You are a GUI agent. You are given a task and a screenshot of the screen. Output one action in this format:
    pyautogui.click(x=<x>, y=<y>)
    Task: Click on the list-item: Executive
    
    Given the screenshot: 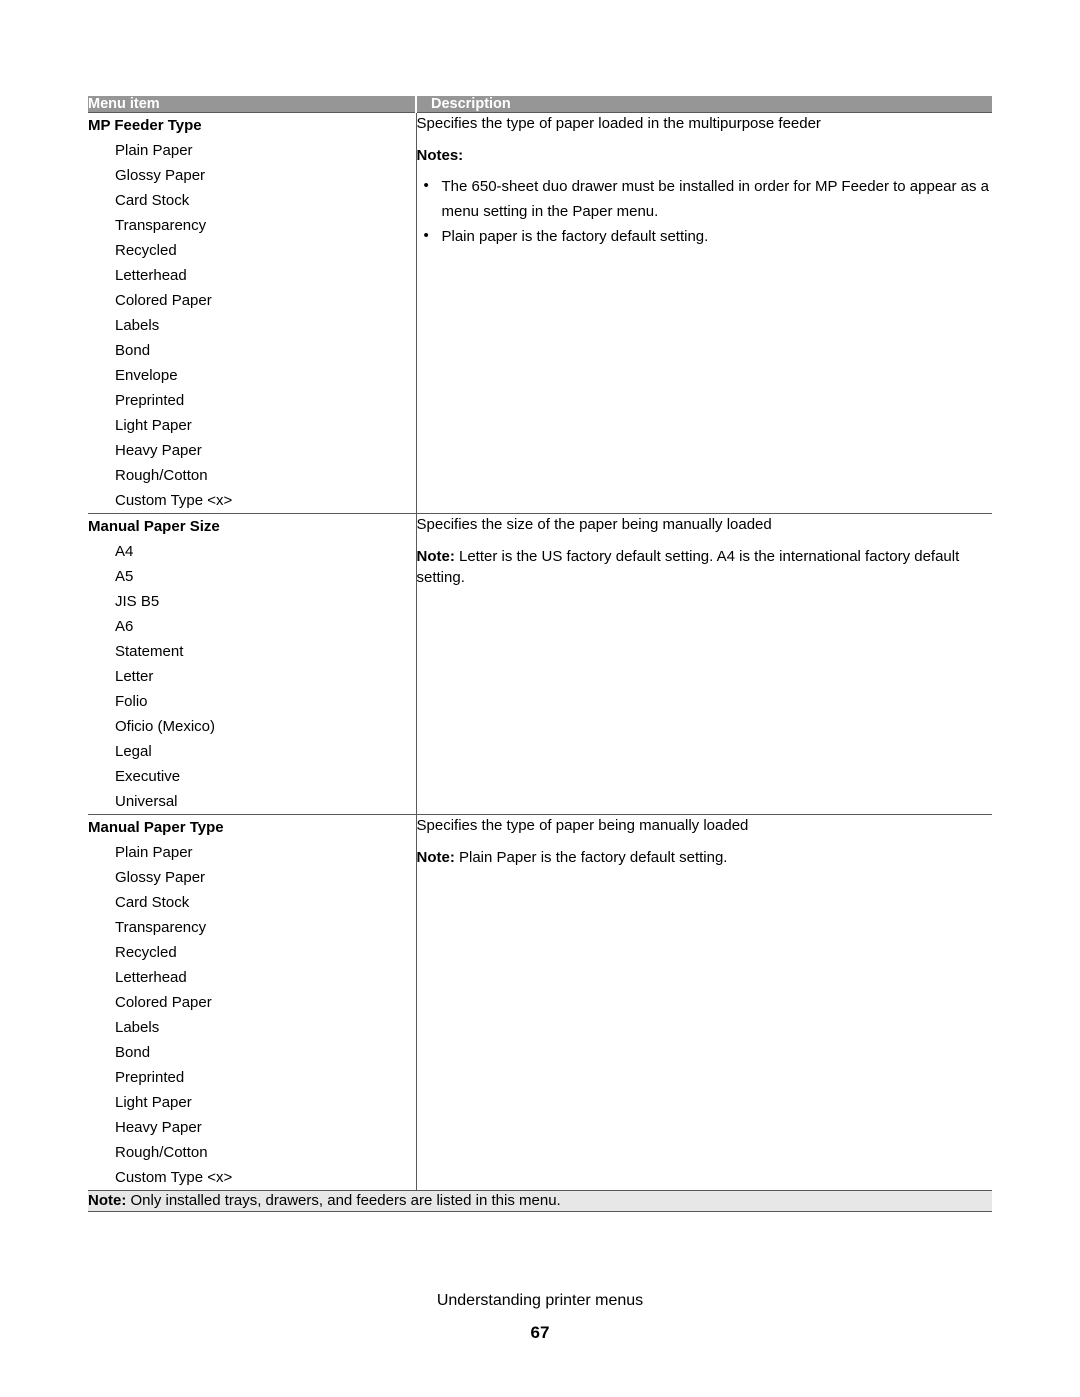 What is the action you would take?
    pyautogui.click(x=148, y=776)
    